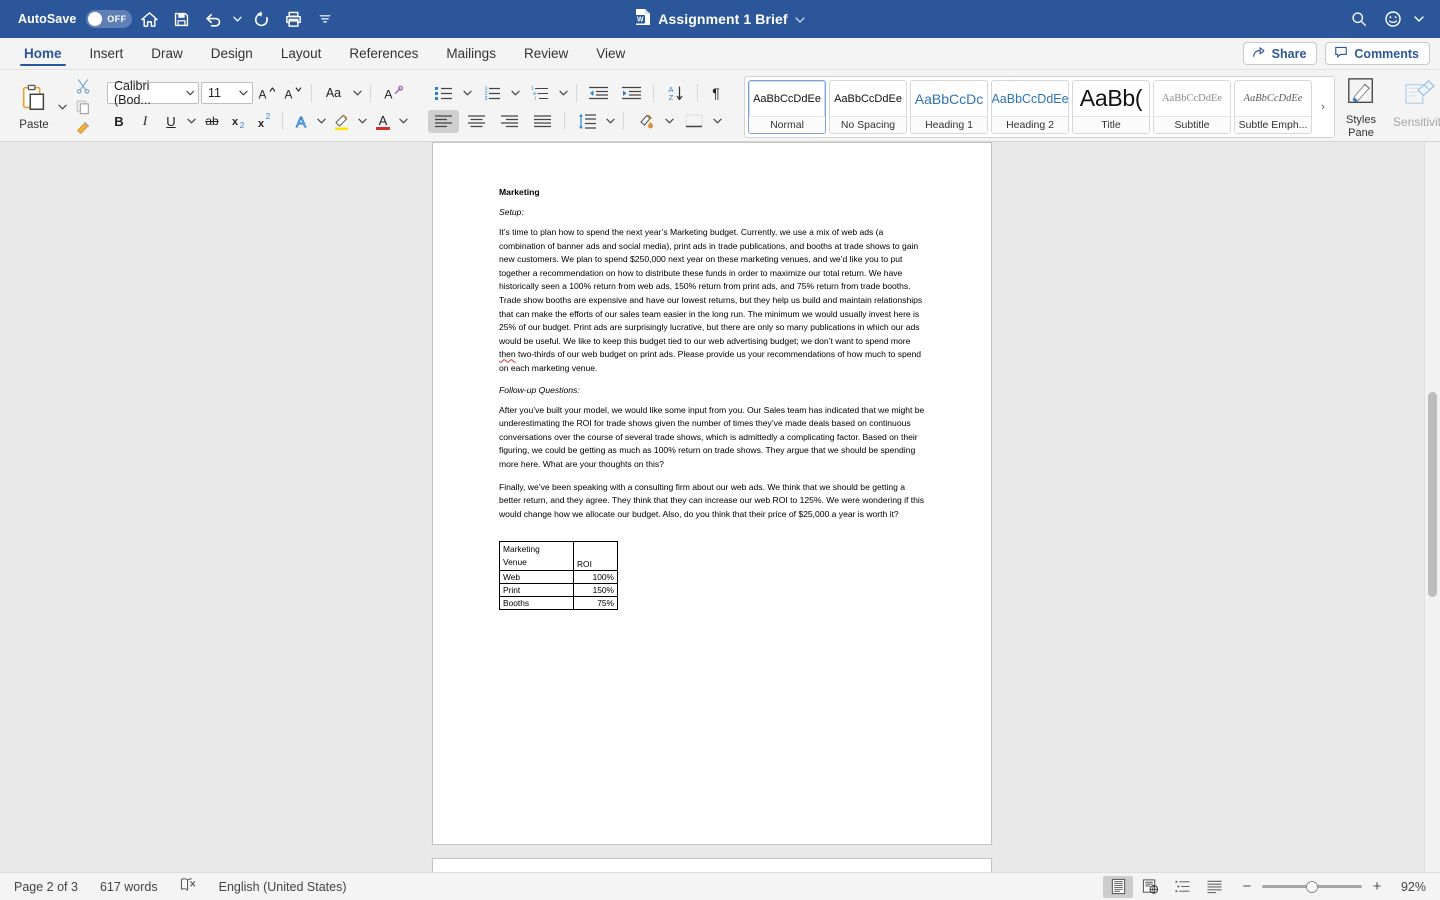 This screenshot has height=900, width=1440. What do you see at coordinates (46, 887) in the screenshot?
I see `page-indicator: Page 2 of 3` at bounding box center [46, 887].